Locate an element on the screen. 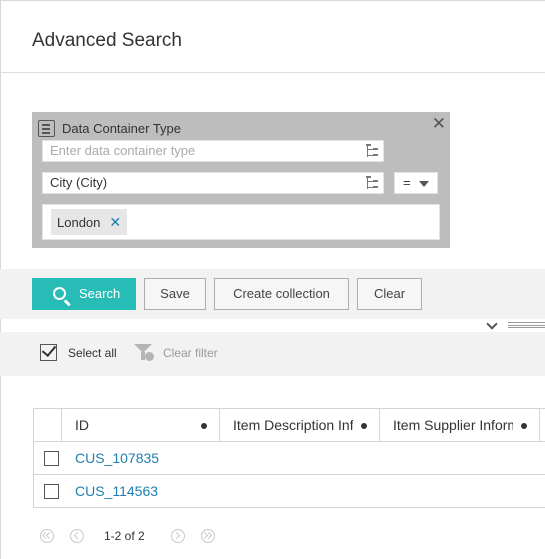 The image size is (545, 559). values-input: London ✕ is located at coordinates (241, 222).